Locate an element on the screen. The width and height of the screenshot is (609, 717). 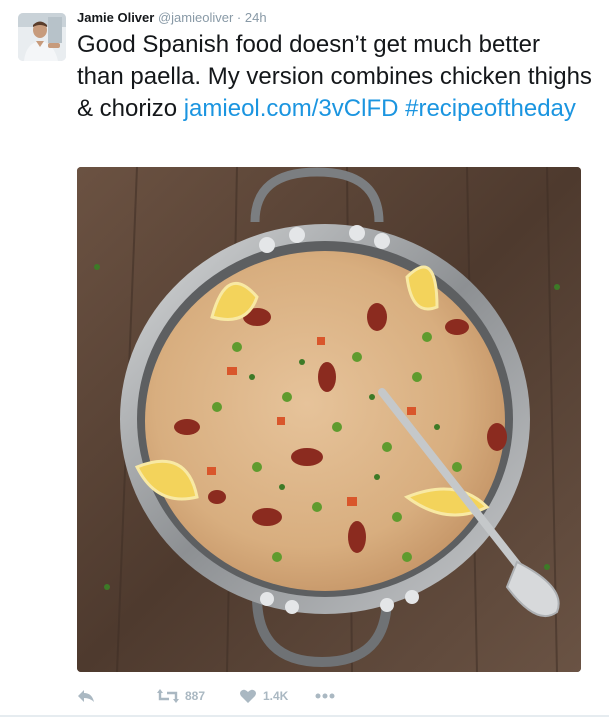
reply-icon is located at coordinates (86, 696).